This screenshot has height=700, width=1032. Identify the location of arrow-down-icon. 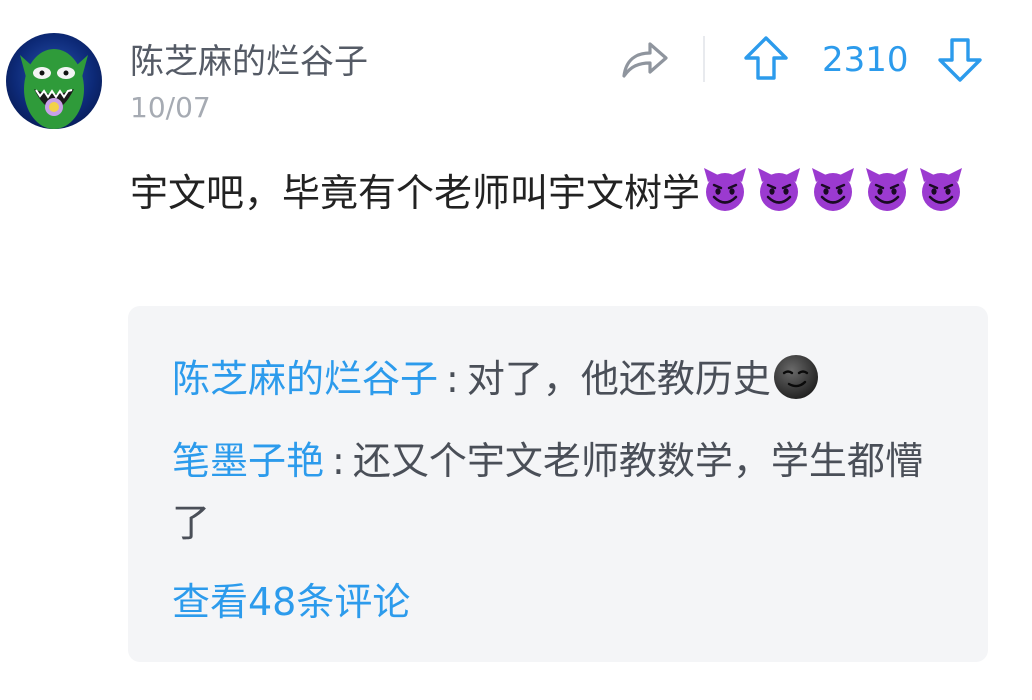
(960, 60).